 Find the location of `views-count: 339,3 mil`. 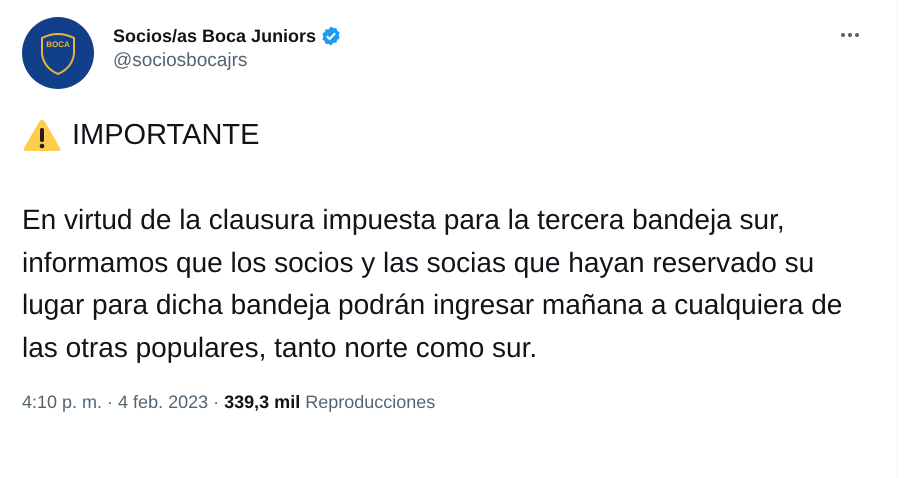

views-count: 339,3 mil is located at coordinates (262, 402).